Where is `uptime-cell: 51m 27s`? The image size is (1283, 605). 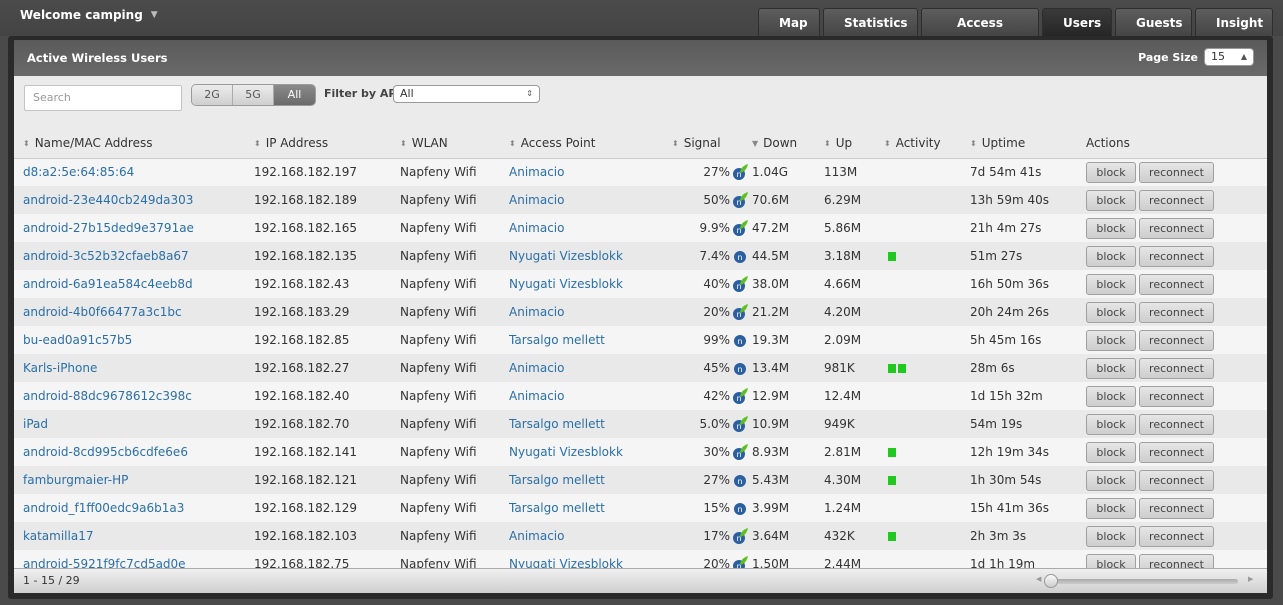
uptime-cell: 51m 27s is located at coordinates (1028, 256).